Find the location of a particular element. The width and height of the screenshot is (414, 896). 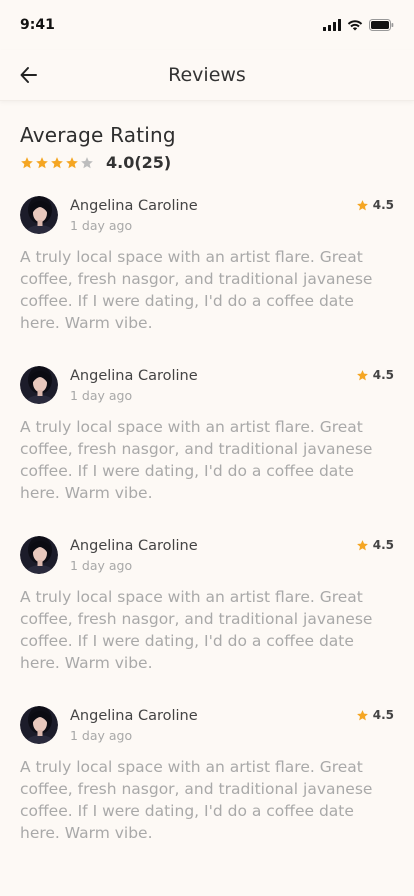

status-time: 9:41 is located at coordinates (37, 25).